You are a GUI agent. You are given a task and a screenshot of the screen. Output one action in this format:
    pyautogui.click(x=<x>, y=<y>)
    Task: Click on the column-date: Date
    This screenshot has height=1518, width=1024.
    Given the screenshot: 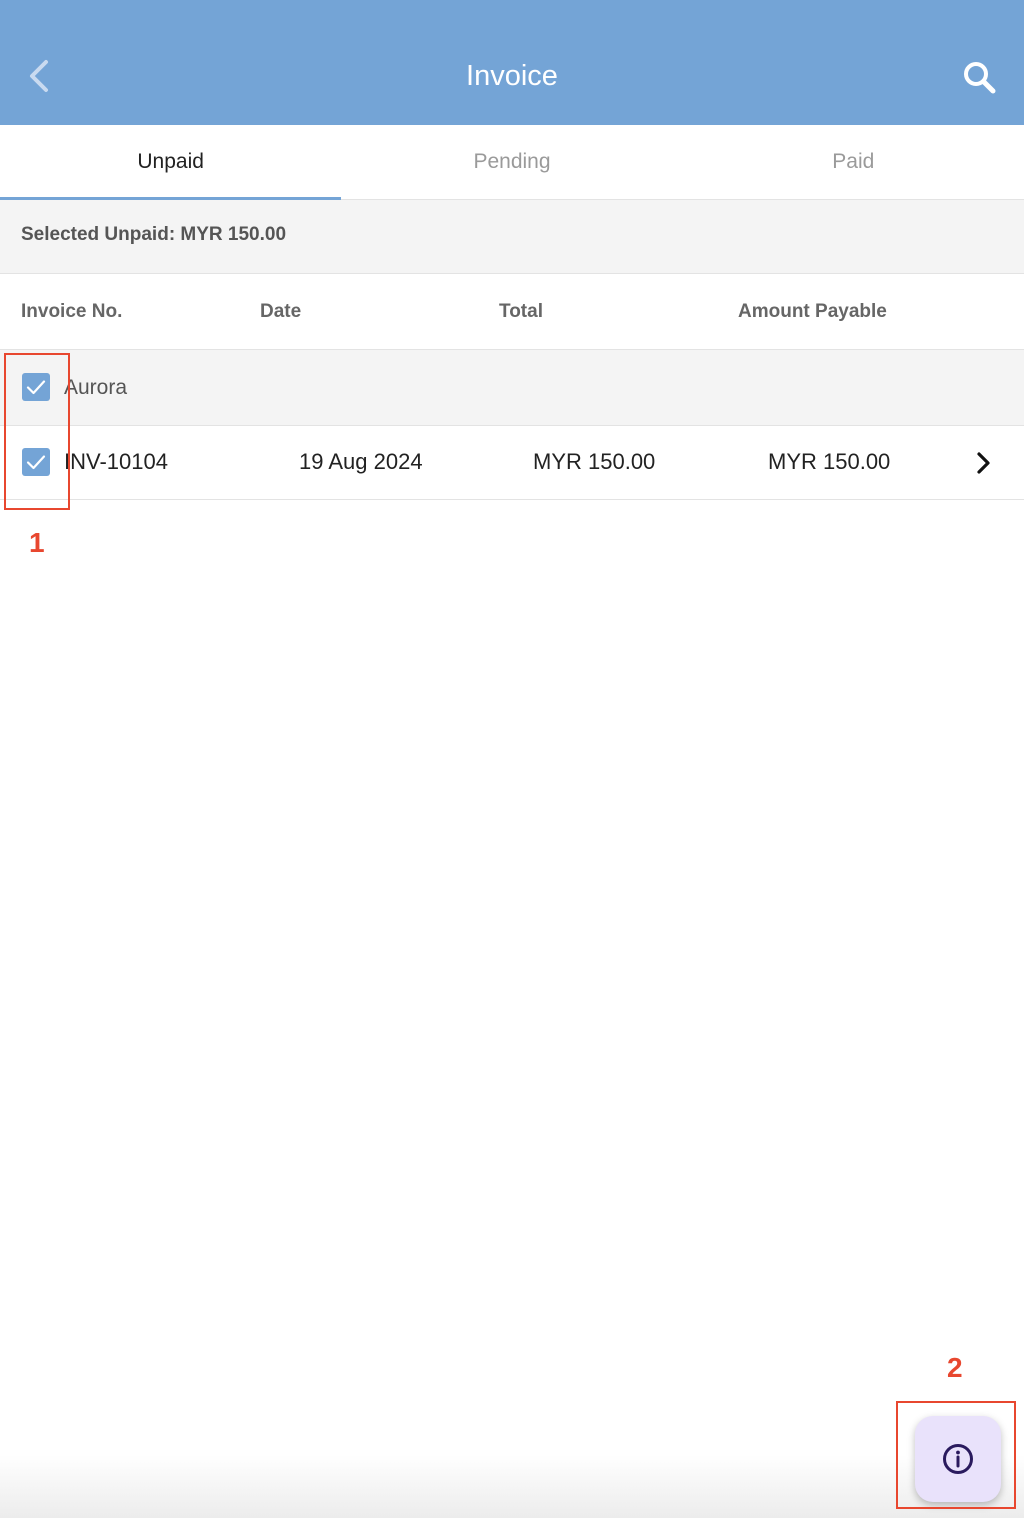 What is the action you would take?
    pyautogui.click(x=281, y=311)
    